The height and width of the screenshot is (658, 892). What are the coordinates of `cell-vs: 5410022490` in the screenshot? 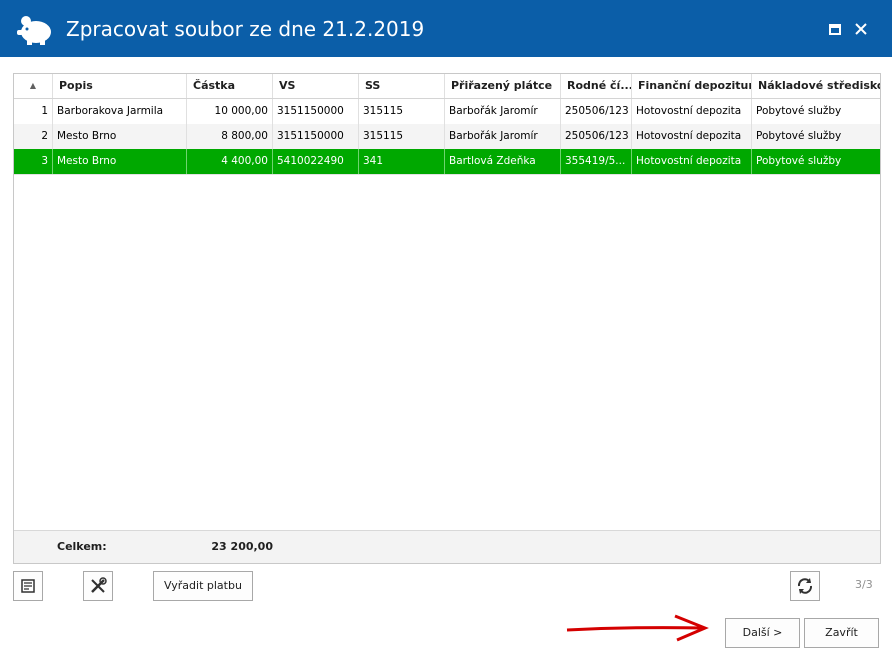 It's located at (316, 161).